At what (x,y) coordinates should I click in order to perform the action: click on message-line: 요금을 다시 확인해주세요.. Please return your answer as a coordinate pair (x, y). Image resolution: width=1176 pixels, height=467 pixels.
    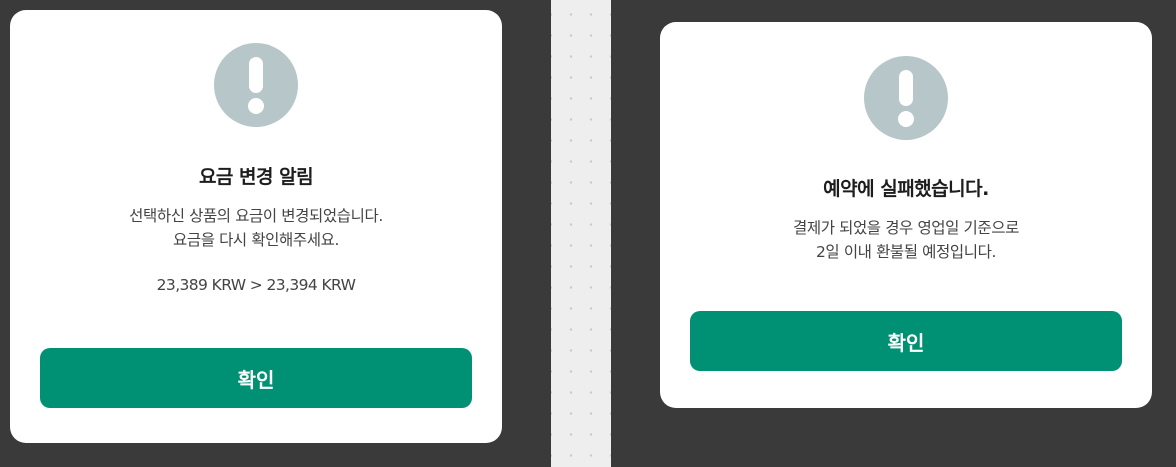
    Looking at the image, I should click on (256, 240).